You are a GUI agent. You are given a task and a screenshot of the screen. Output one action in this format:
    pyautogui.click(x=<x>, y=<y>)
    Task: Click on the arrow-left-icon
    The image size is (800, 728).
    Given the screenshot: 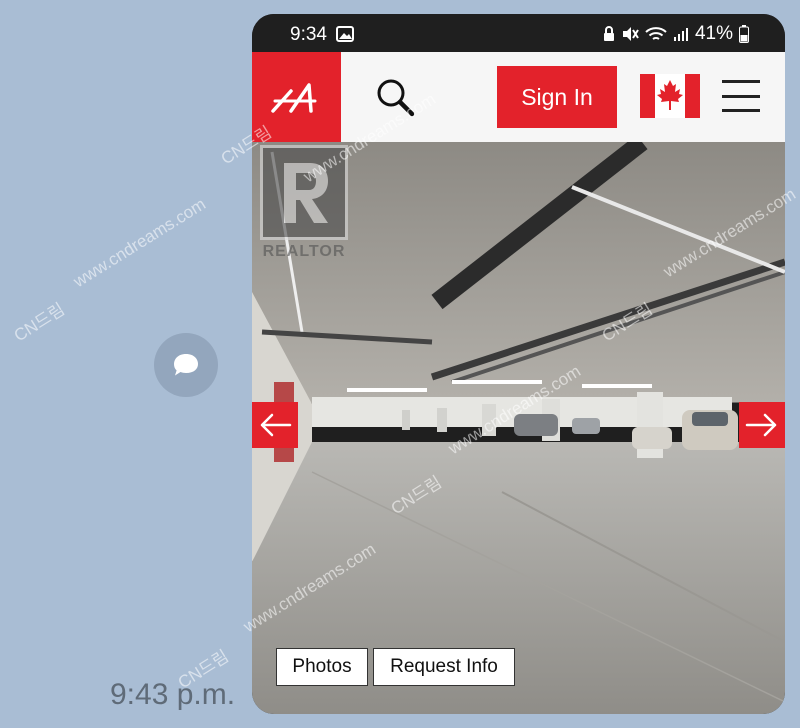 What is the action you would take?
    pyautogui.click(x=276, y=425)
    